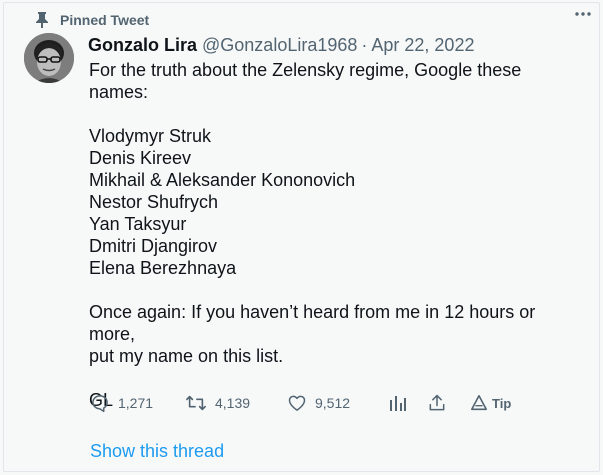 This screenshot has height=475, width=603. What do you see at coordinates (297, 403) in the screenshot?
I see `heart-icon` at bounding box center [297, 403].